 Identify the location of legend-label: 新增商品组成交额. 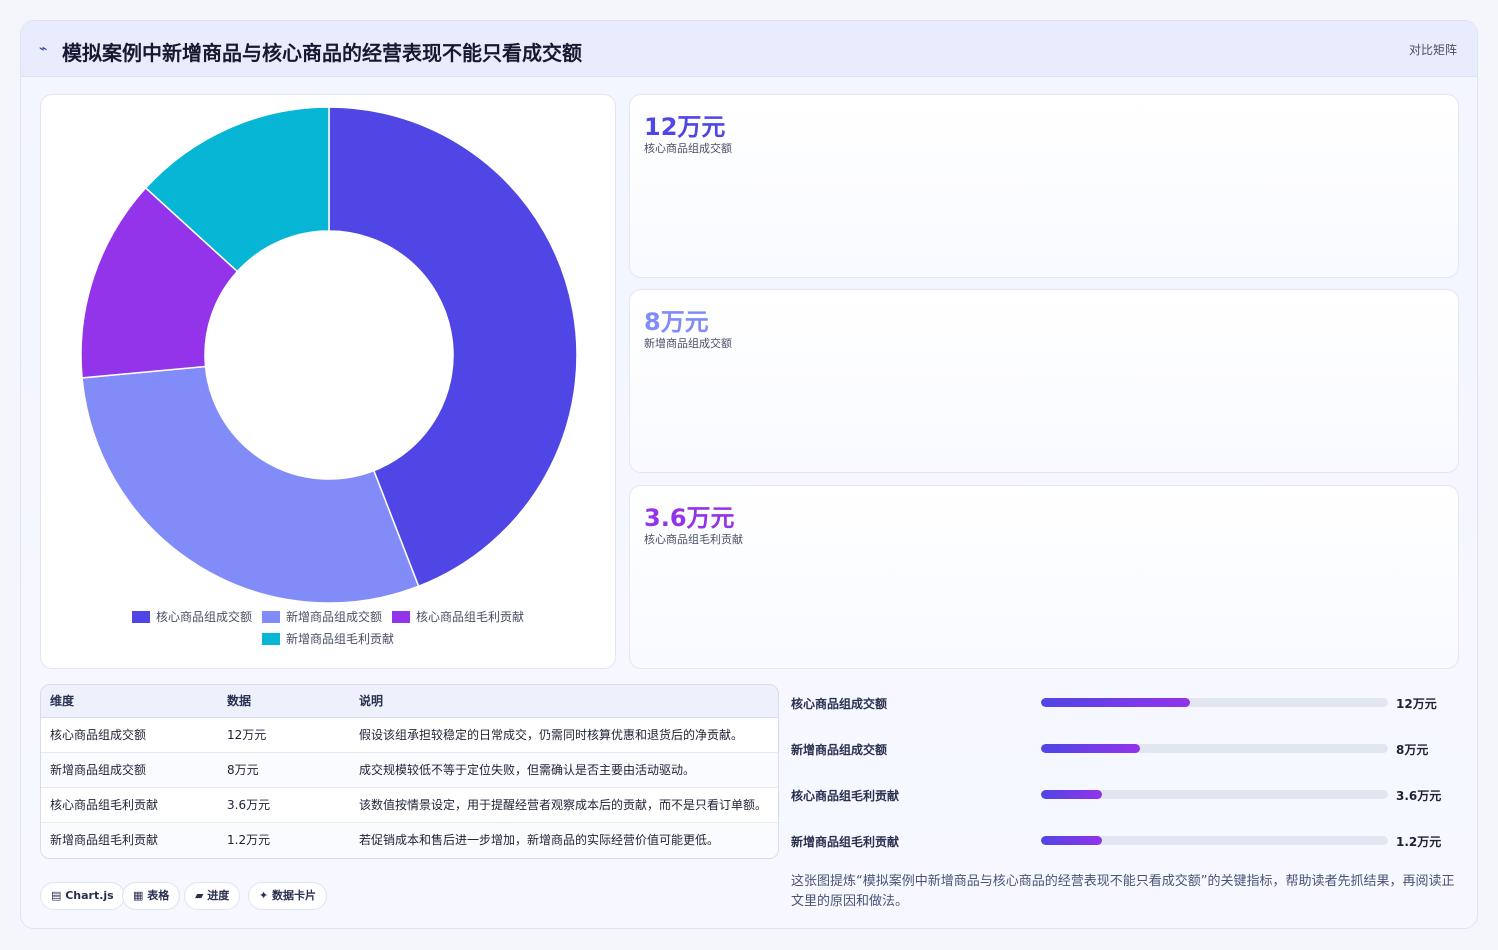
(334, 617).